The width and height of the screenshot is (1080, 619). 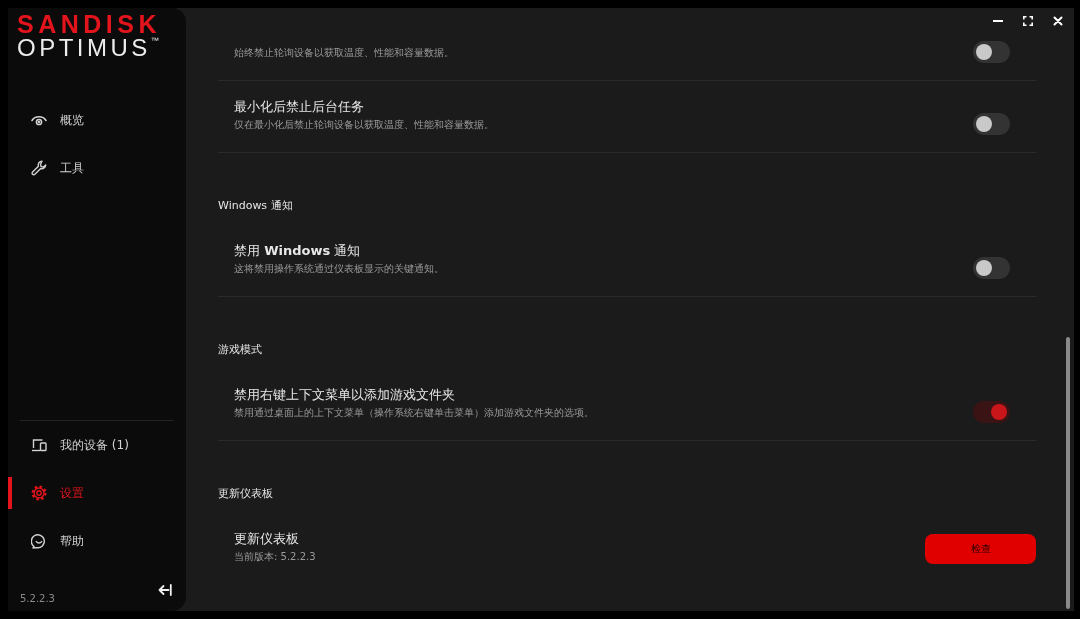 What do you see at coordinates (256, 206) in the screenshot?
I see `section-heading: Windows 通知` at bounding box center [256, 206].